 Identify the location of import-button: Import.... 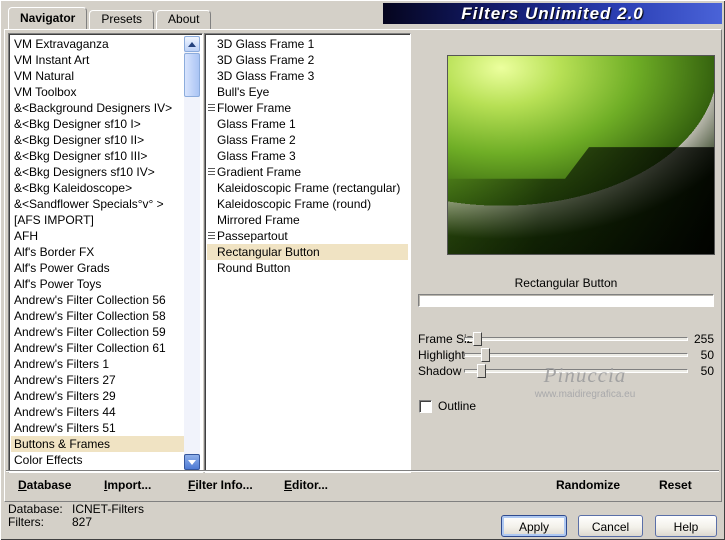
(127, 485).